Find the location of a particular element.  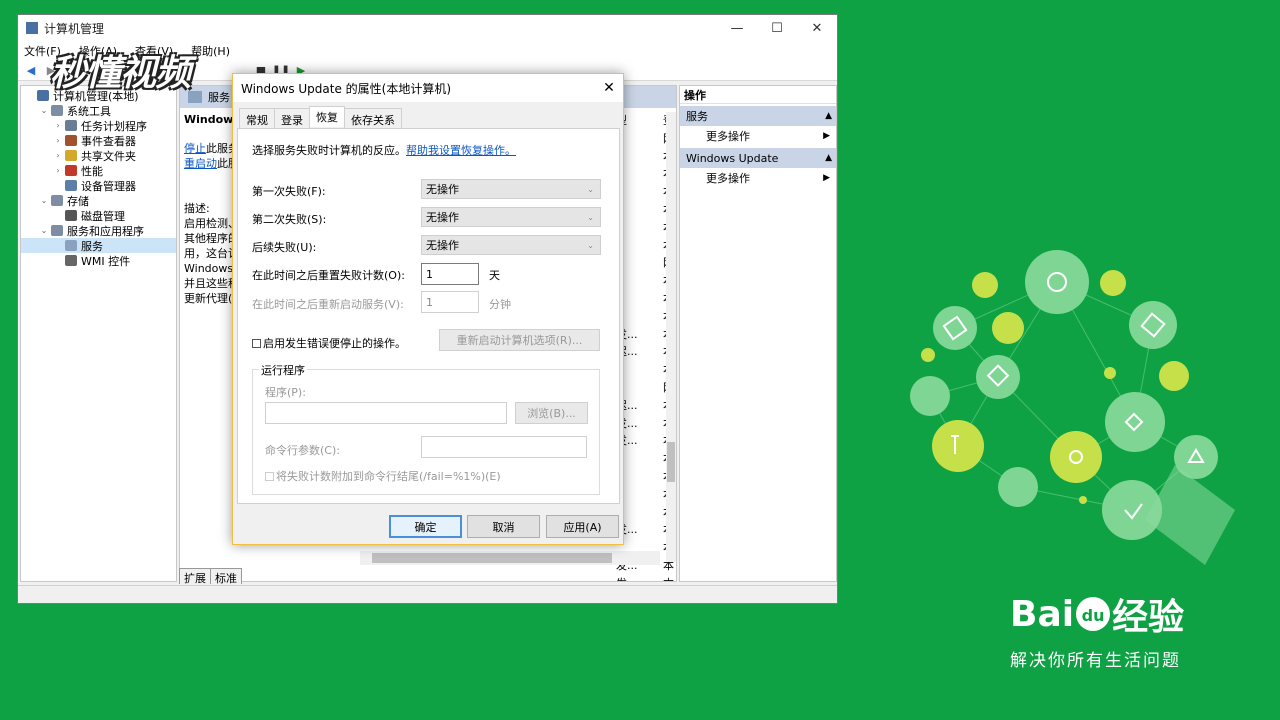

reset-count-unit: 天 is located at coordinates (494, 275).